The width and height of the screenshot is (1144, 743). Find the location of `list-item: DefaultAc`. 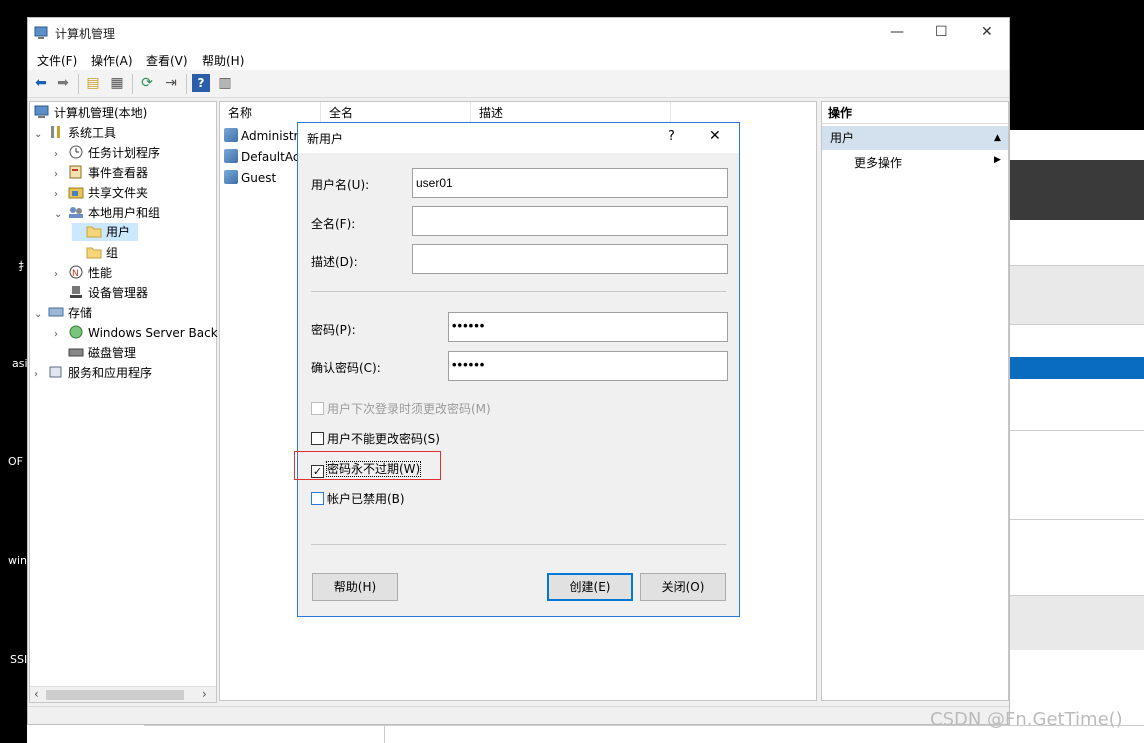

list-item: DefaultAc is located at coordinates (261, 157).